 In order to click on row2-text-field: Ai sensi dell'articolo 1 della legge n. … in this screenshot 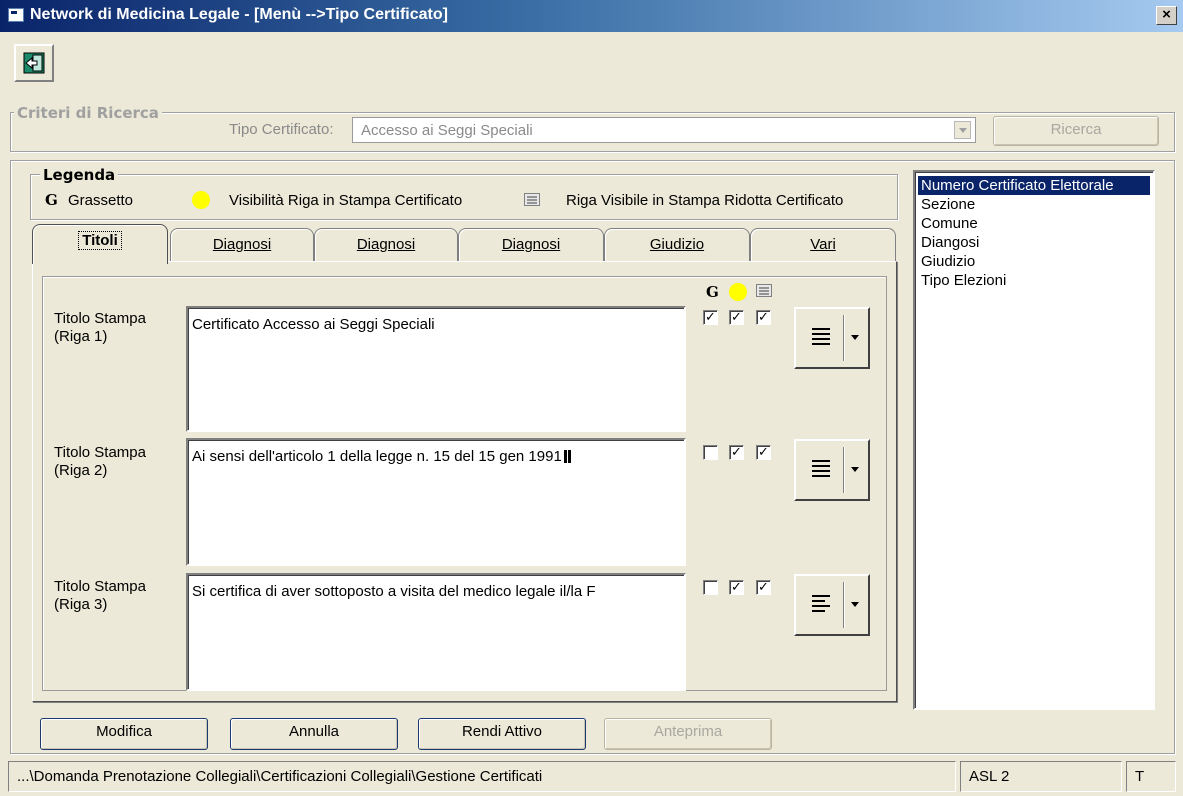, I will do `click(436, 502)`.